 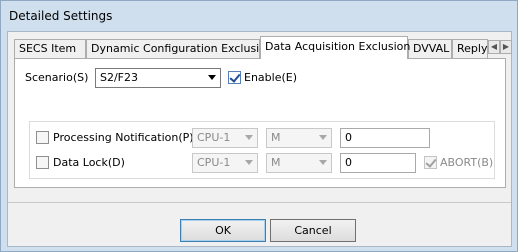 I want to click on tab-data-acquisition-exclusion: Data Acquisition Exclusion, so click(x=335, y=47).